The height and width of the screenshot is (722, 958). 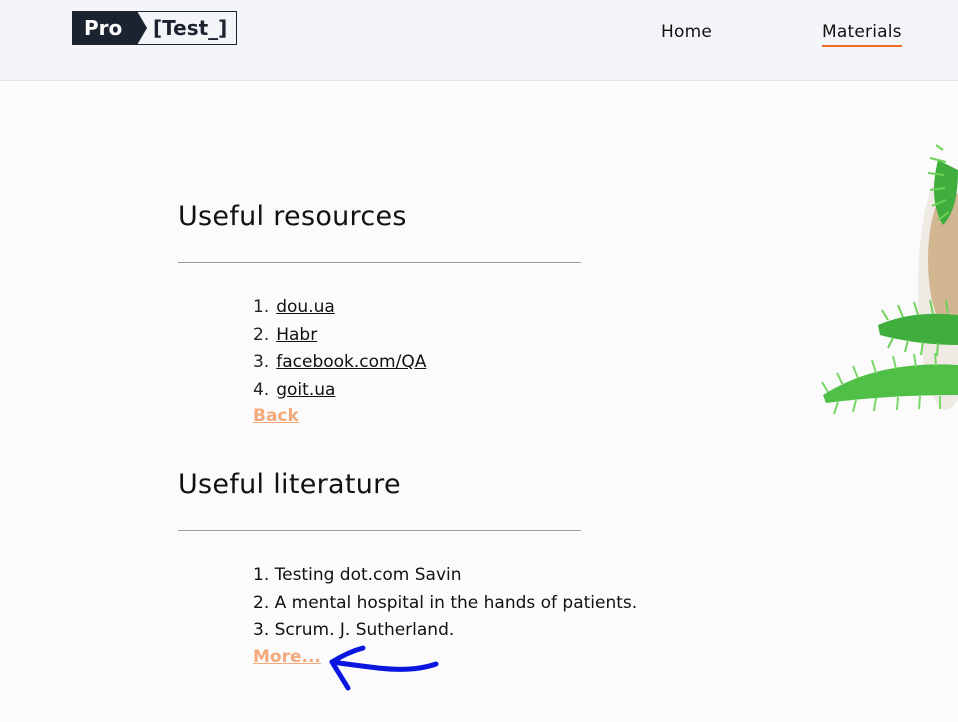 What do you see at coordinates (292, 216) in the screenshot?
I see `resources-heading: Useful resources` at bounding box center [292, 216].